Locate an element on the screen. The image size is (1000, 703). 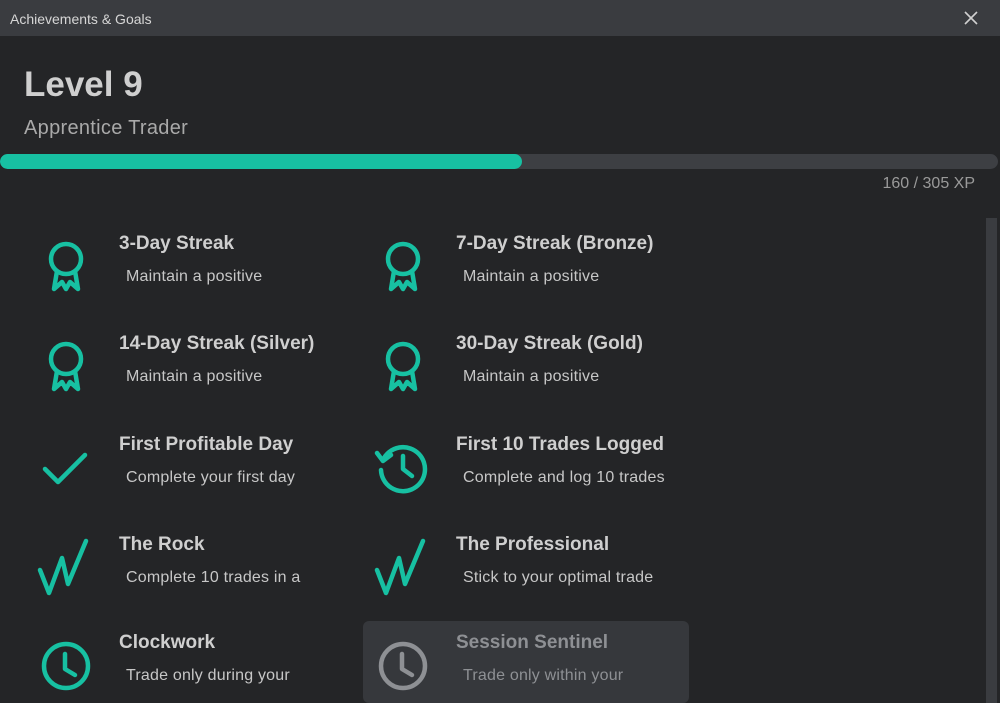
close-button is located at coordinates (971, 18).